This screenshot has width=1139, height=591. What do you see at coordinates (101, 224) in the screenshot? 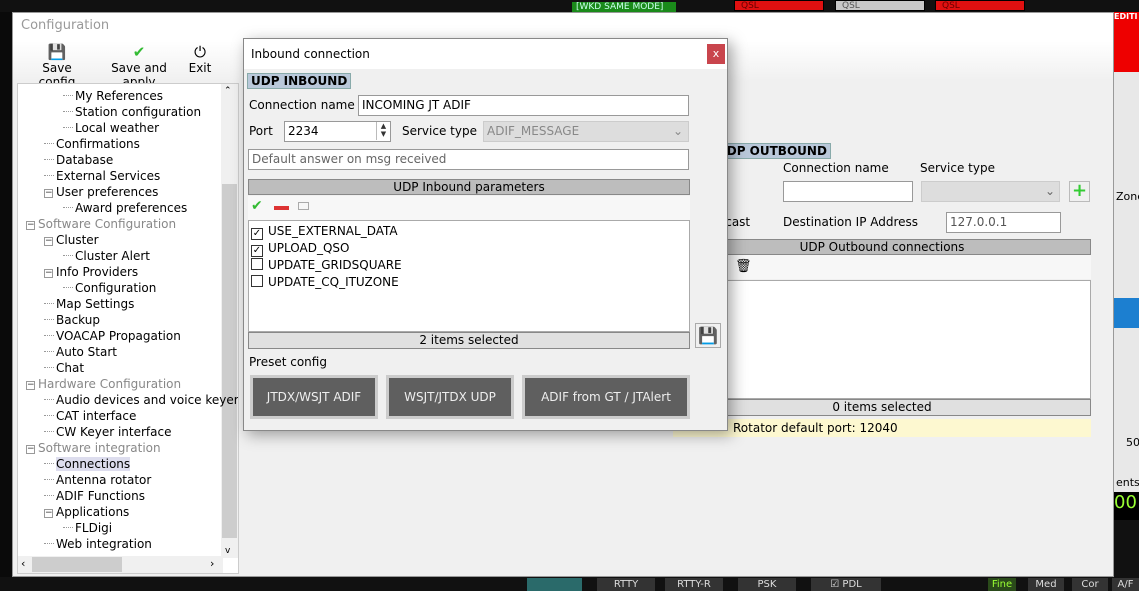
I see `tree-item: − Software Configuration` at bounding box center [101, 224].